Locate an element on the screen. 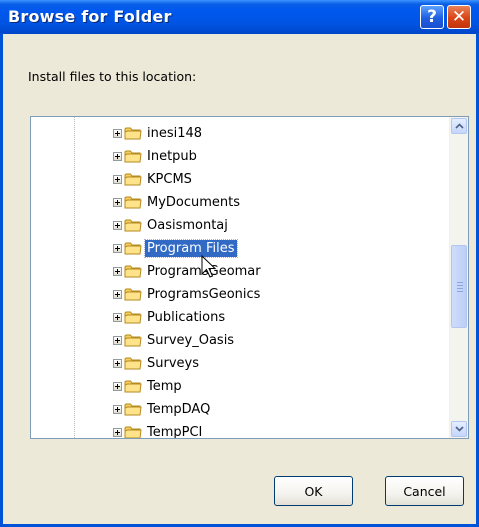 The height and width of the screenshot is (527, 479). help-icon: ? is located at coordinates (432, 17).